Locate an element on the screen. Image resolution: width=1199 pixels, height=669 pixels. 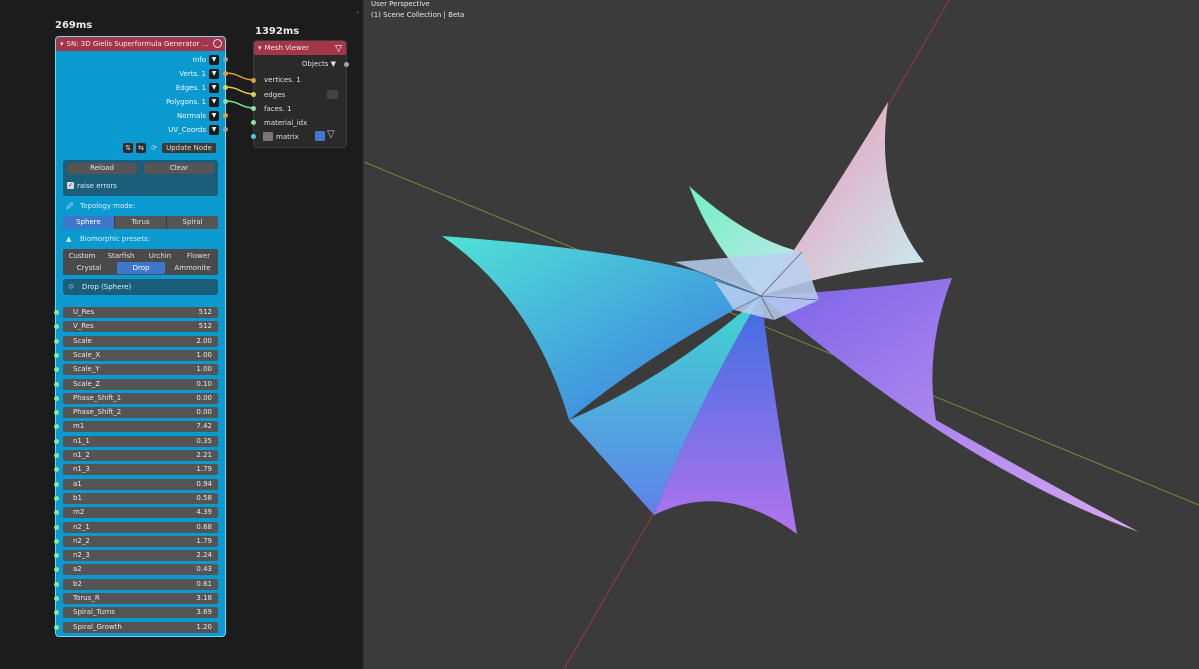
param-n1-1: n1_1 0.35 is located at coordinates (136, 441).